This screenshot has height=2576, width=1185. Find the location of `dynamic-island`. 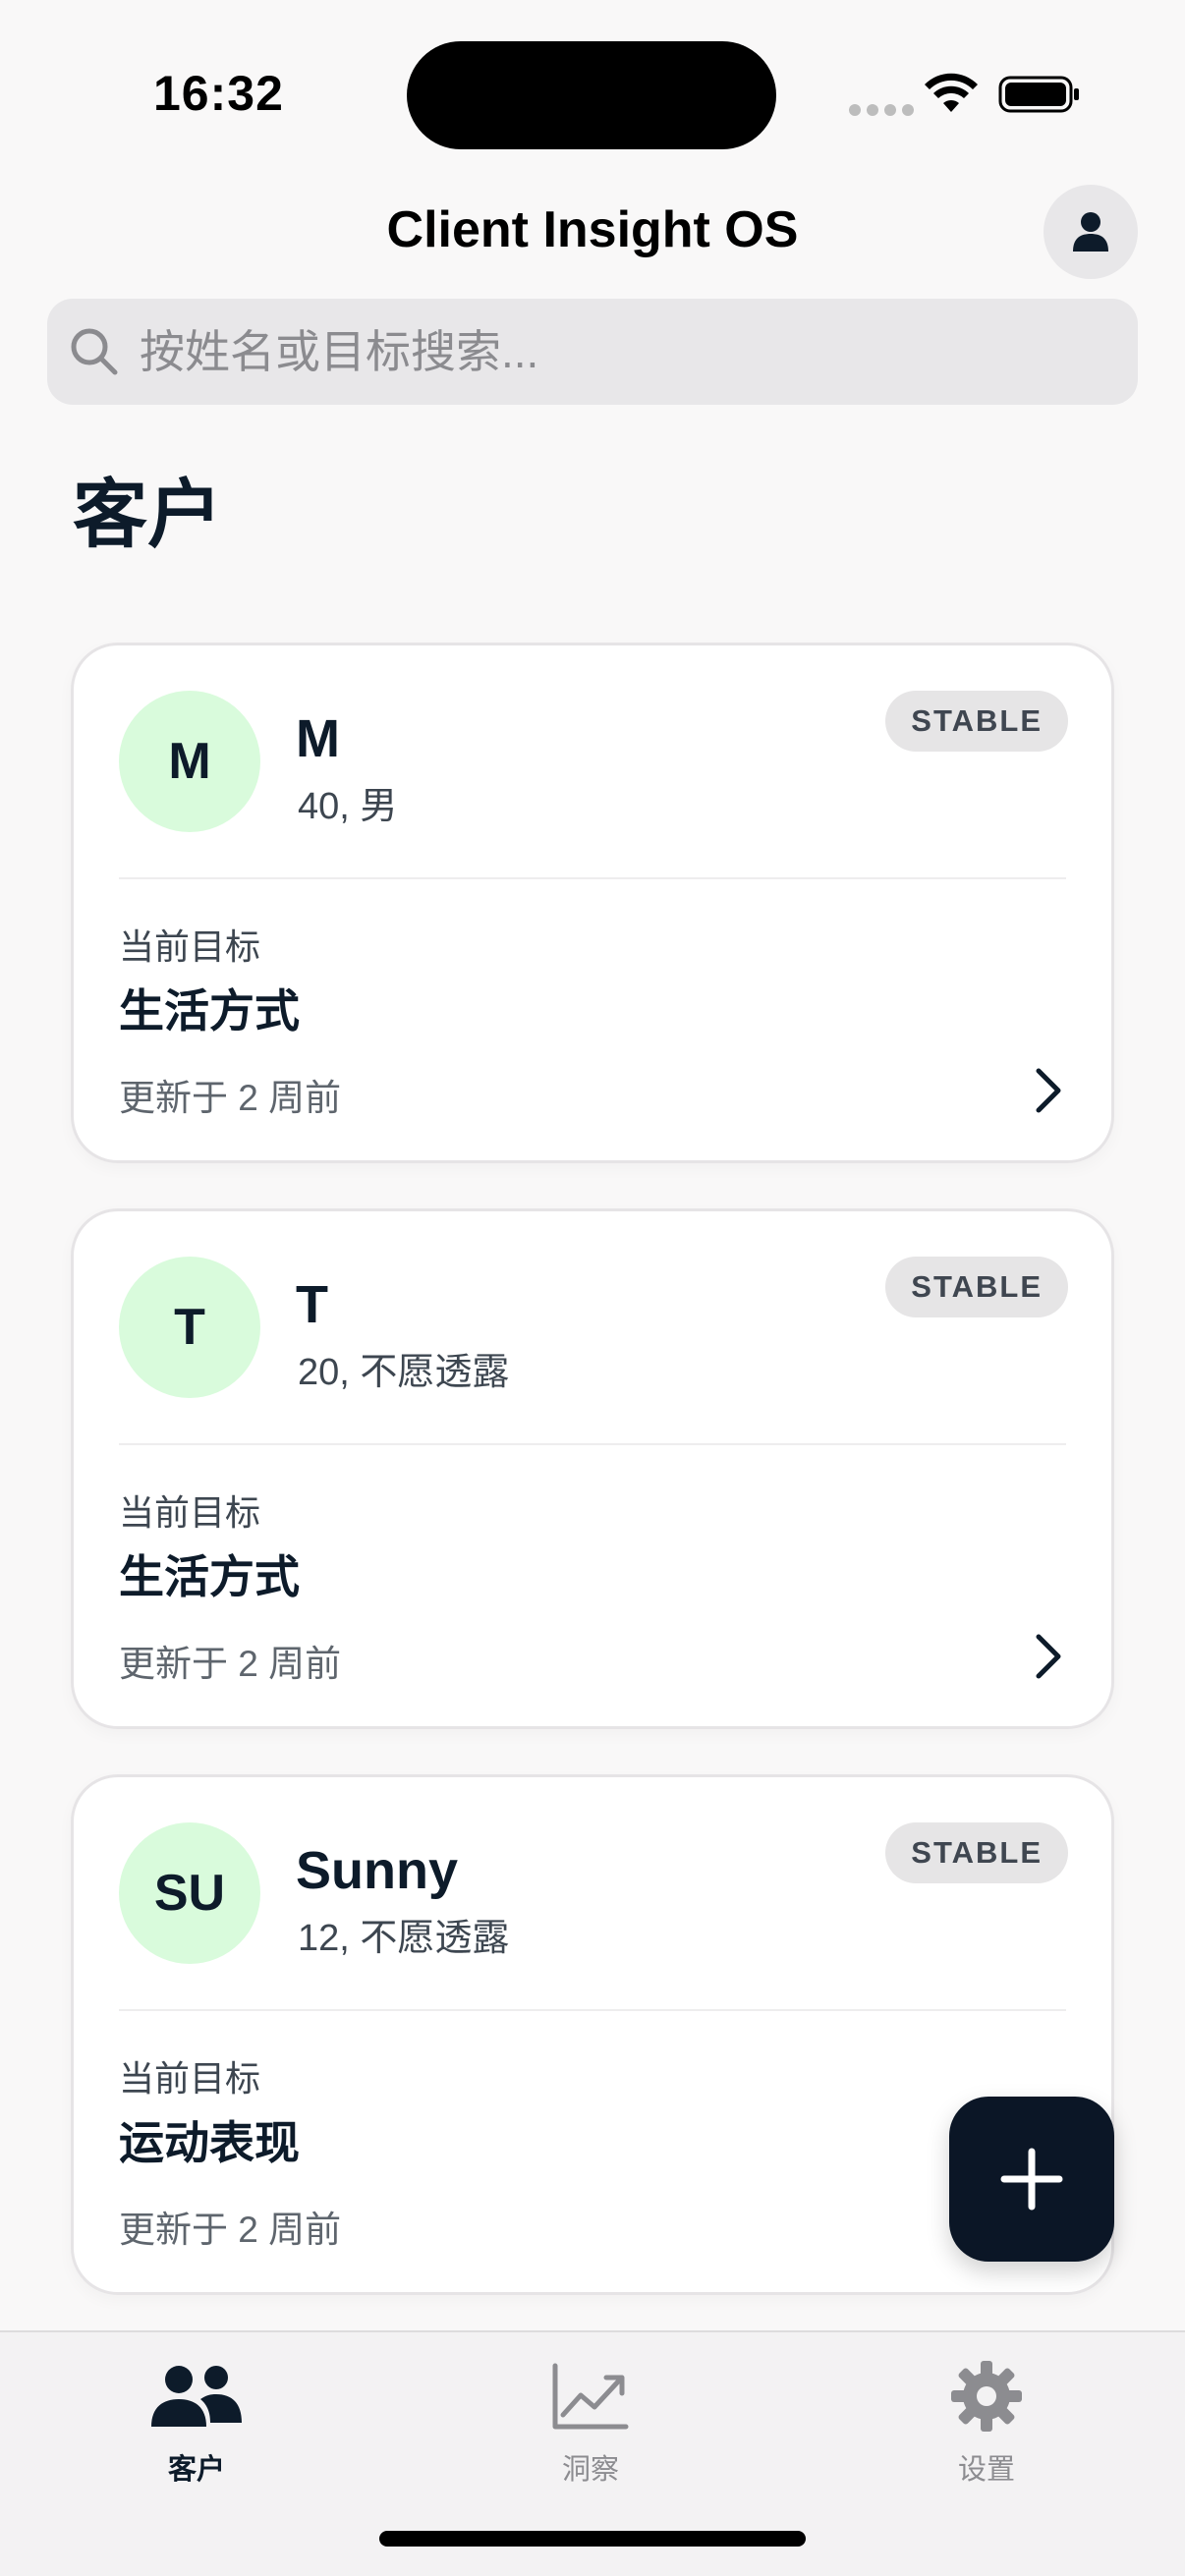

dynamic-island is located at coordinates (592, 95).